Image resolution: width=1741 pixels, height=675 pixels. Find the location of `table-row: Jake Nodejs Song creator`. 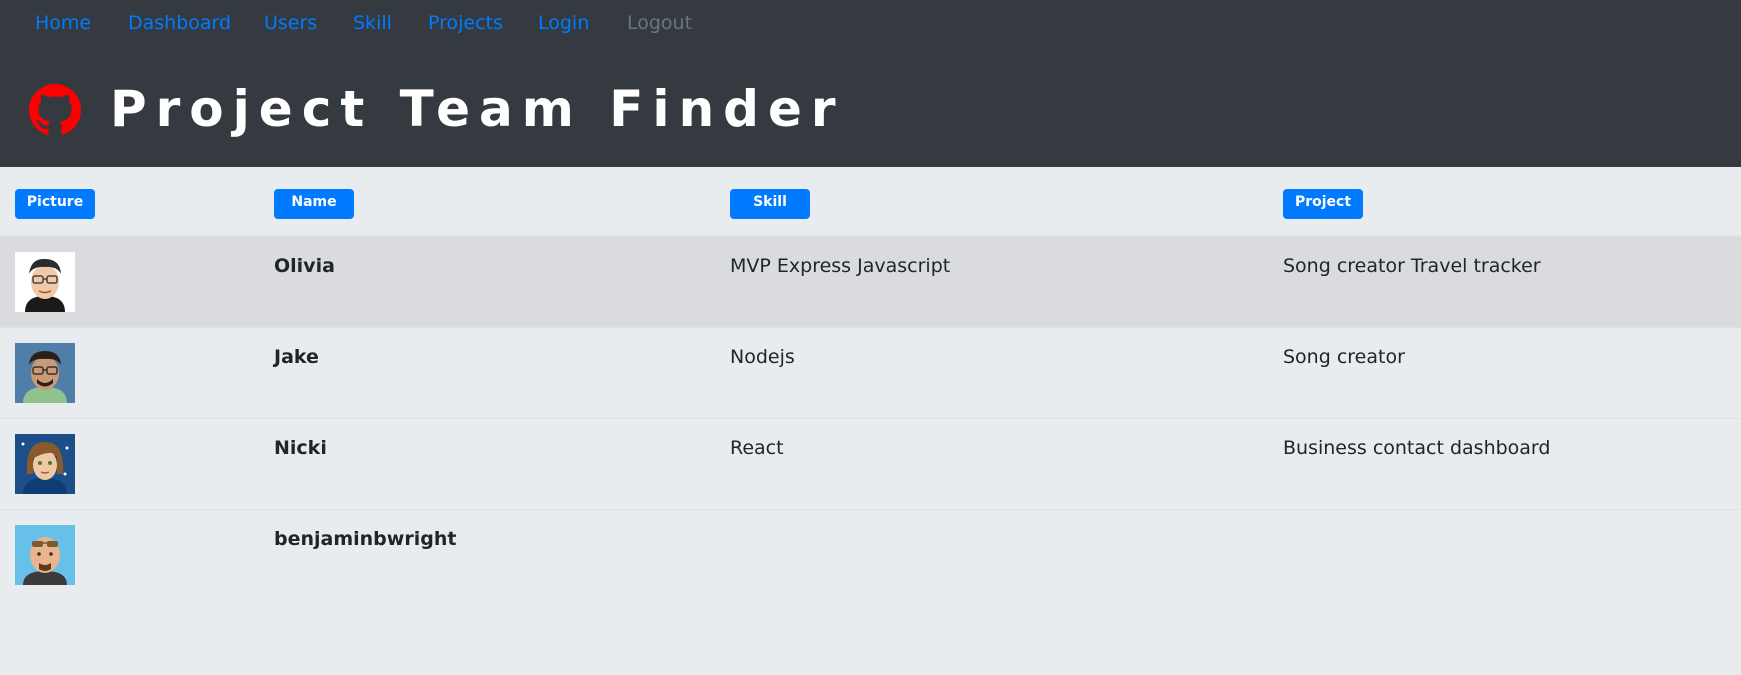

table-row: Jake Nodejs Song creator is located at coordinates (870, 373).